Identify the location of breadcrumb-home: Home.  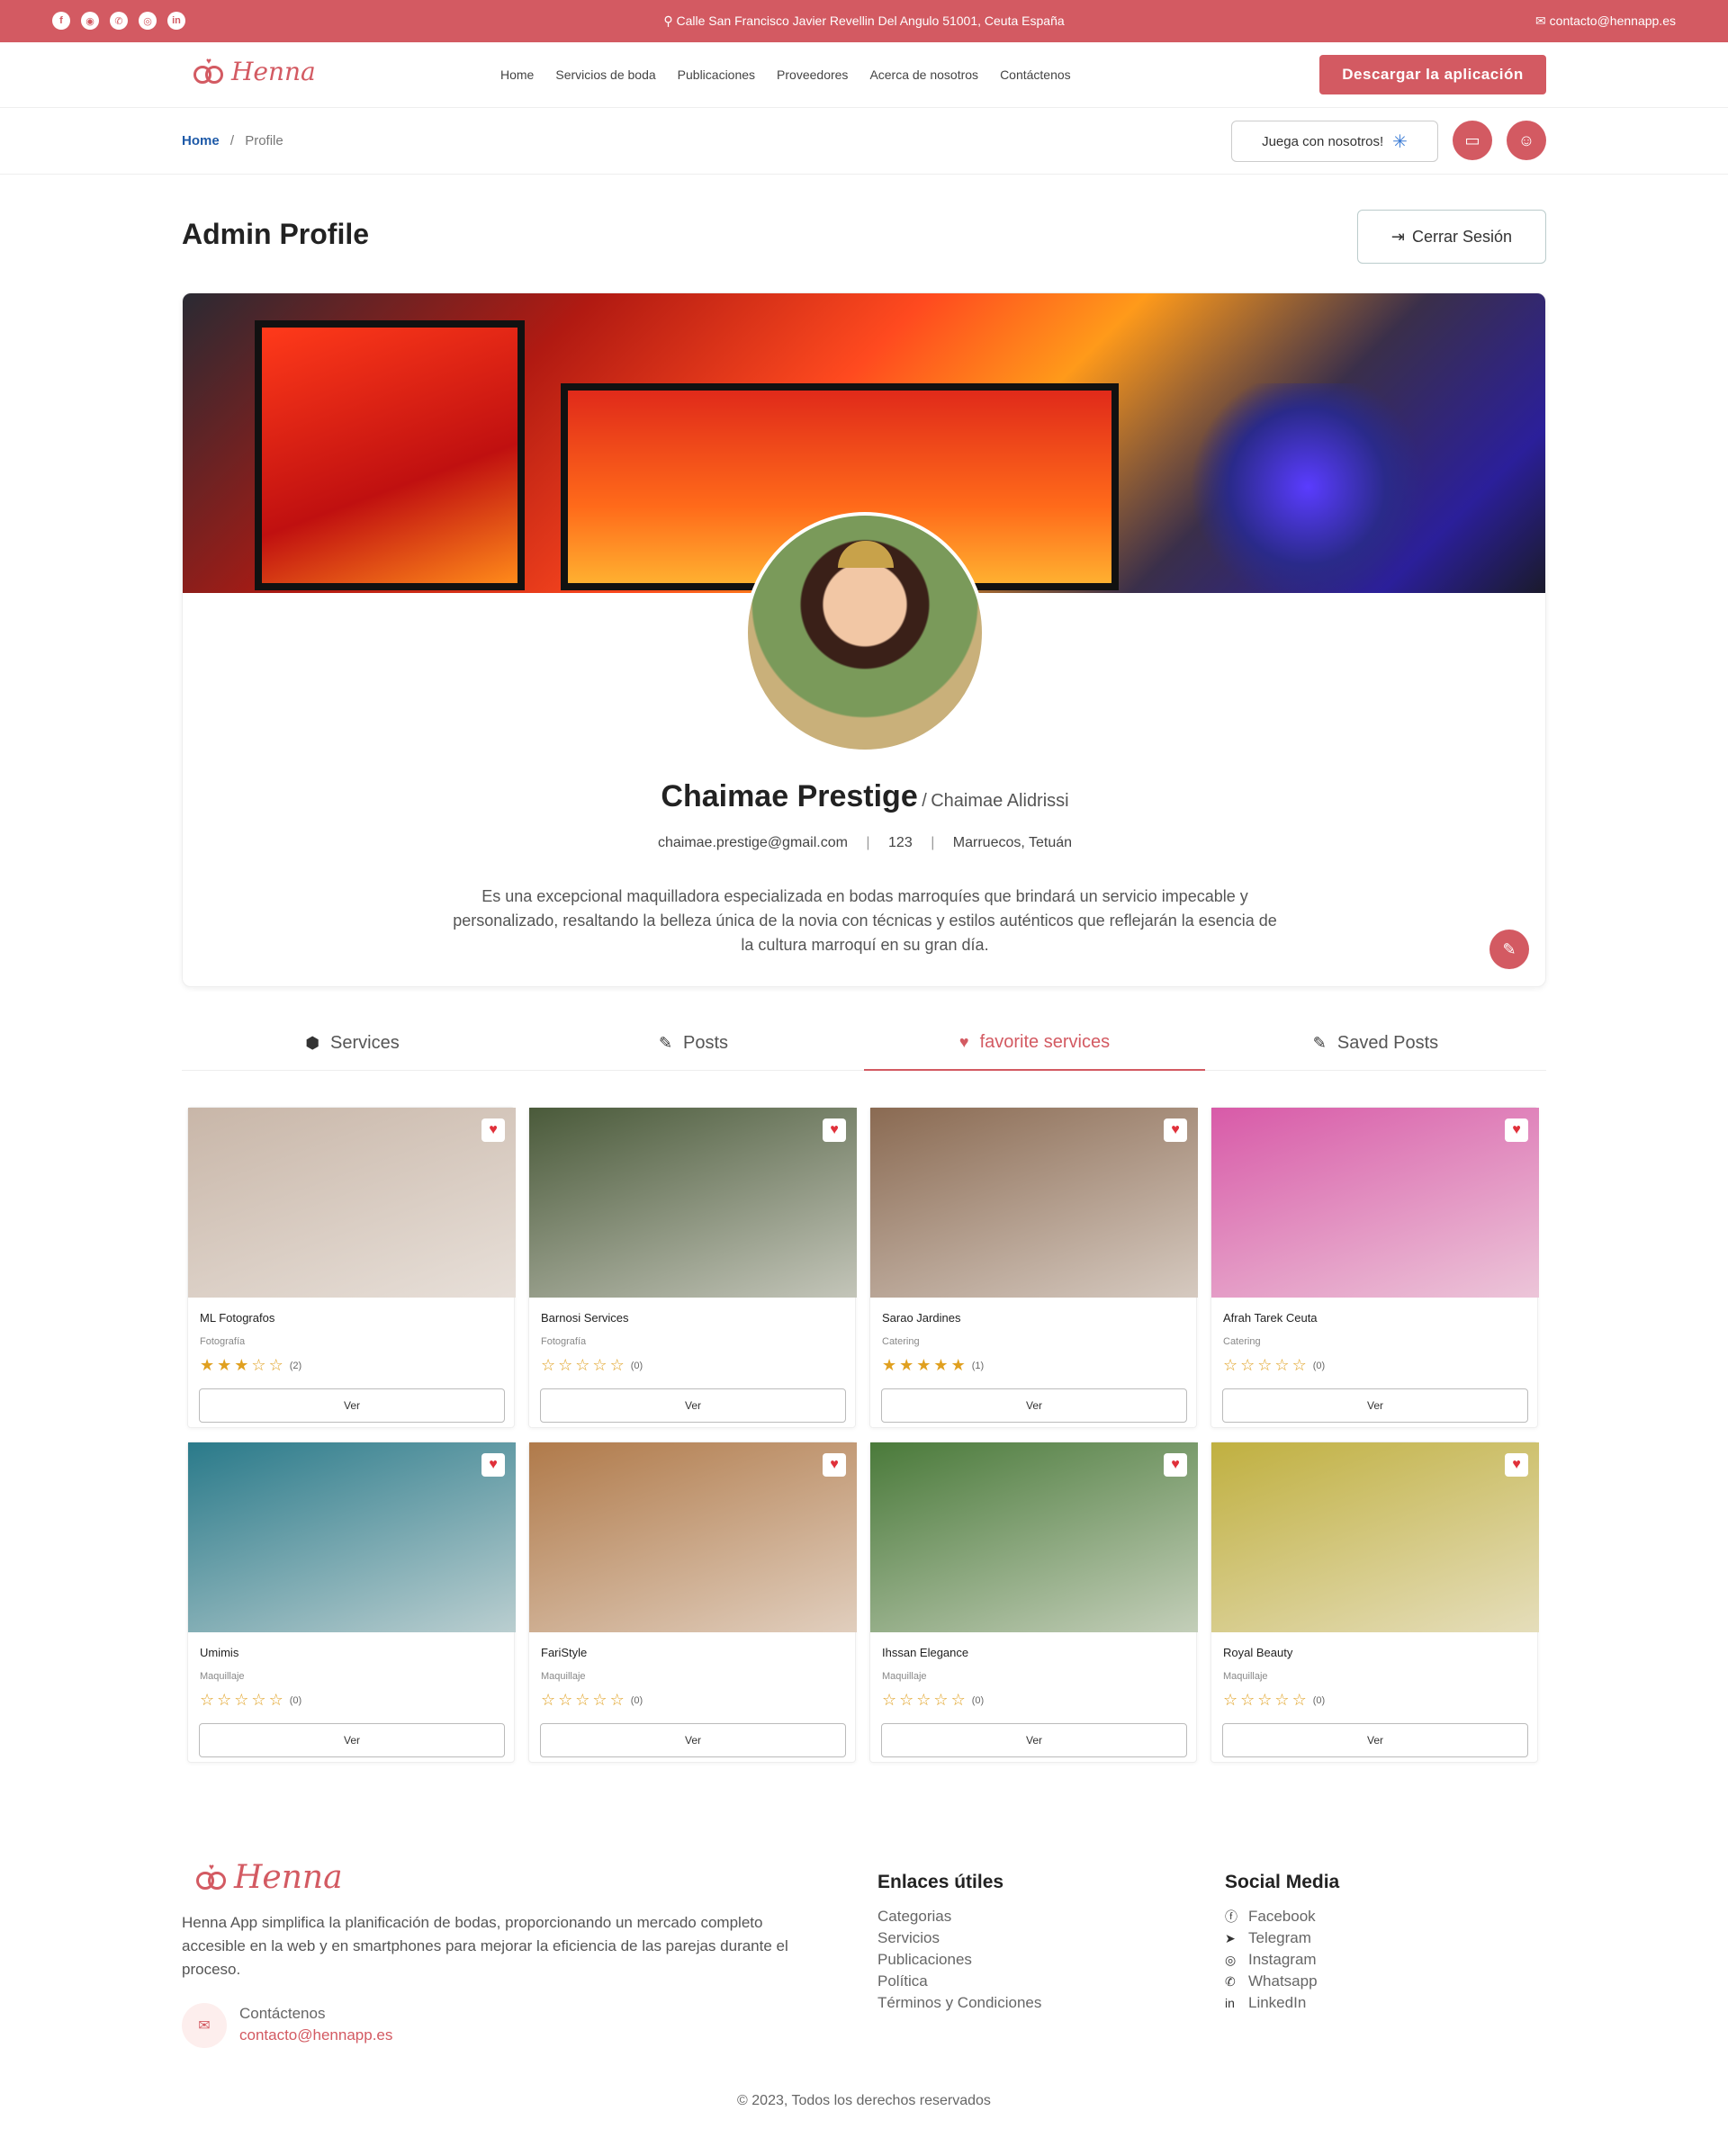
(201, 140).